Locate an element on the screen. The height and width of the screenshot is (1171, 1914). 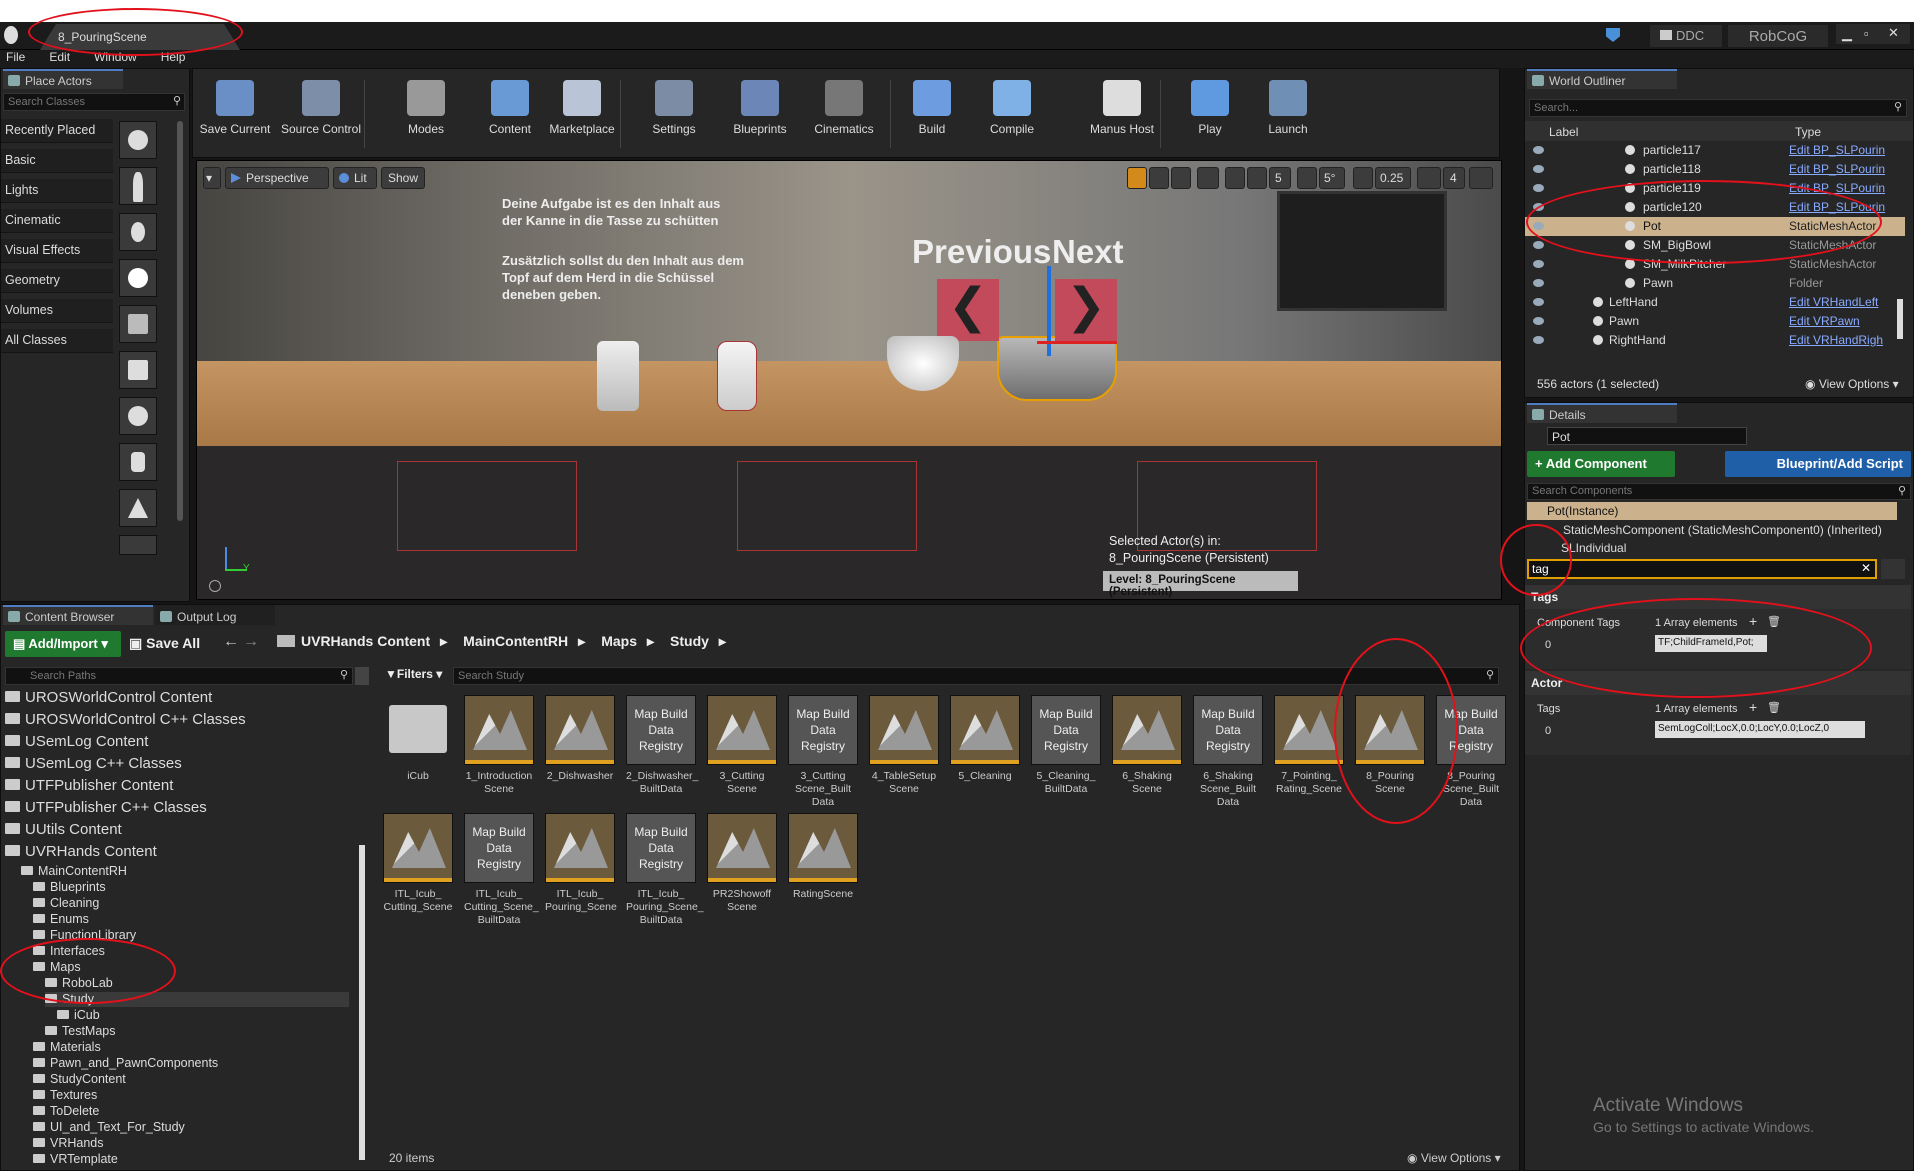
tree-folder: Pawn_and_PawnComponents is located at coordinates (125, 1063).